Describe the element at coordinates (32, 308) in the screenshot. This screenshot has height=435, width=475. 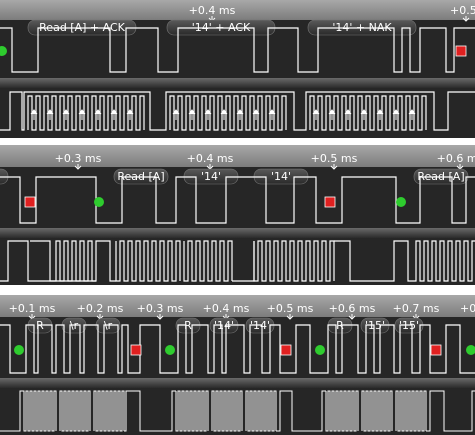
I see `time-mark: +0.1 ms` at that location.